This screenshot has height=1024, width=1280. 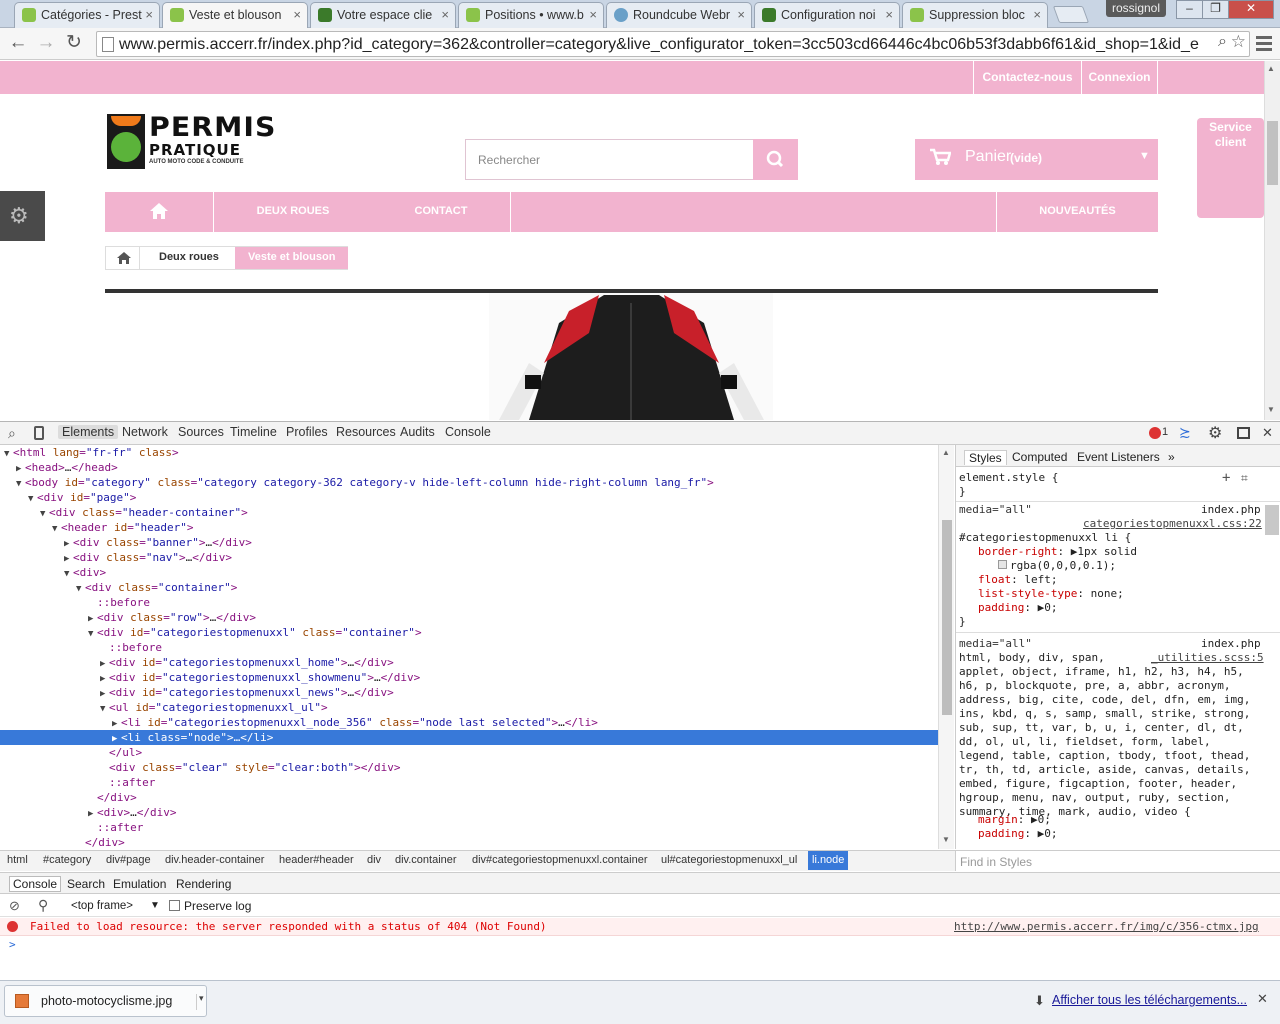 I want to click on forward-button: →, so click(x=46, y=44).